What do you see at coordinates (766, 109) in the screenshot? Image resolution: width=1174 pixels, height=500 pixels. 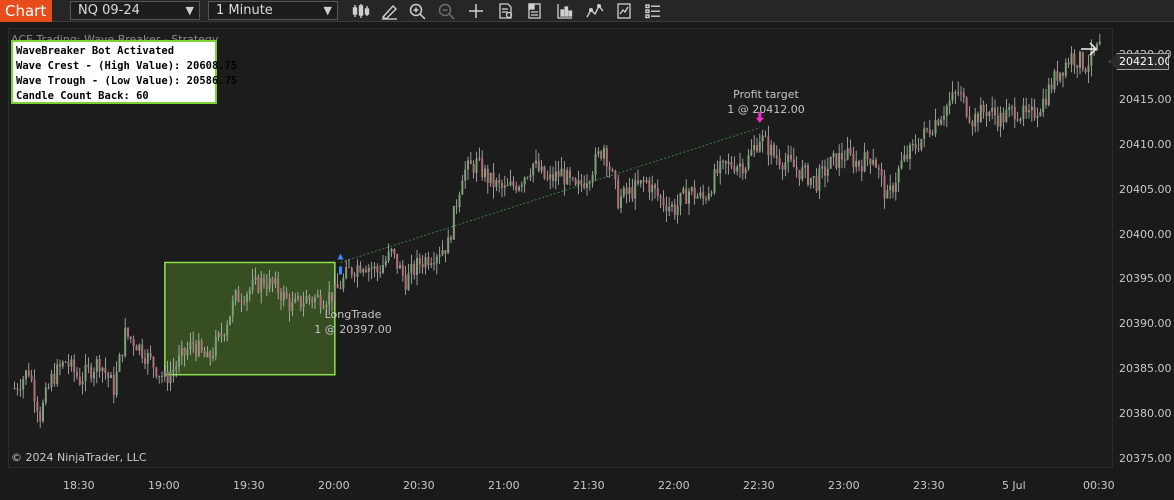 I see `exit-trade-detail: 1 @ 20412.00` at bounding box center [766, 109].